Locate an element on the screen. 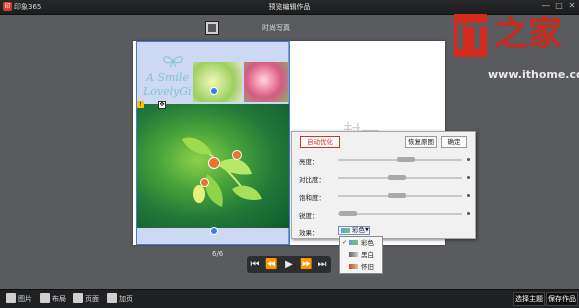  last-page-button: ⏭ is located at coordinates (322, 264).